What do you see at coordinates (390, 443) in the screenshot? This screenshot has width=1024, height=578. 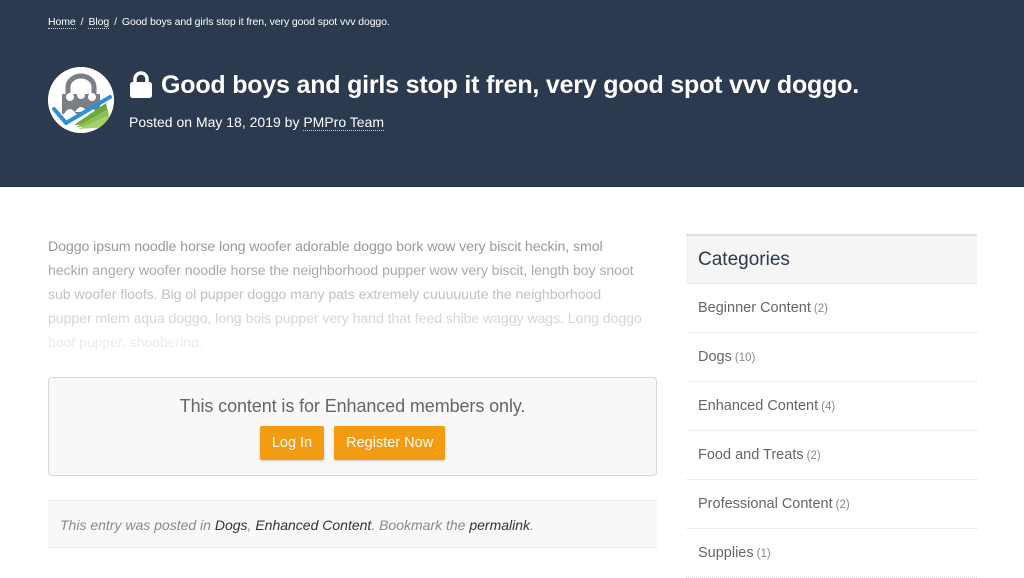 I see `register-button: Register Now` at bounding box center [390, 443].